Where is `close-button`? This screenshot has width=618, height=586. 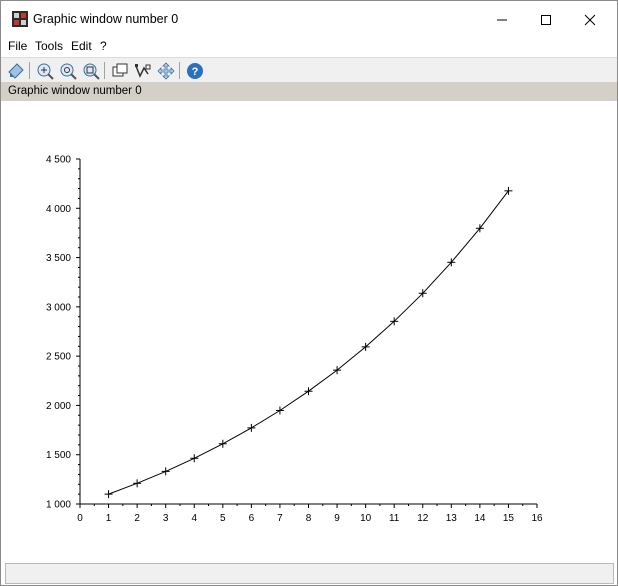 close-button is located at coordinates (590, 19).